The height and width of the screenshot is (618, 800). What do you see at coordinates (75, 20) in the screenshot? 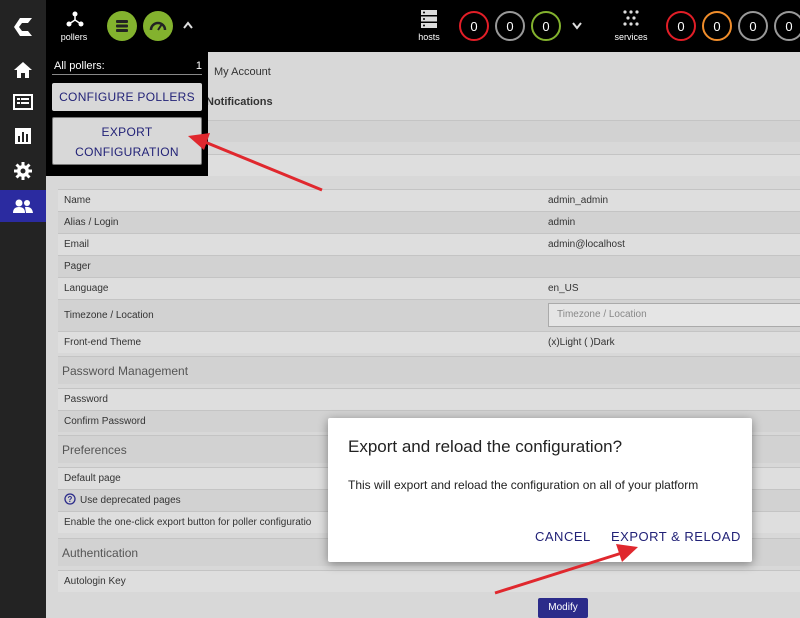
I see `pollers-icon` at bounding box center [75, 20].